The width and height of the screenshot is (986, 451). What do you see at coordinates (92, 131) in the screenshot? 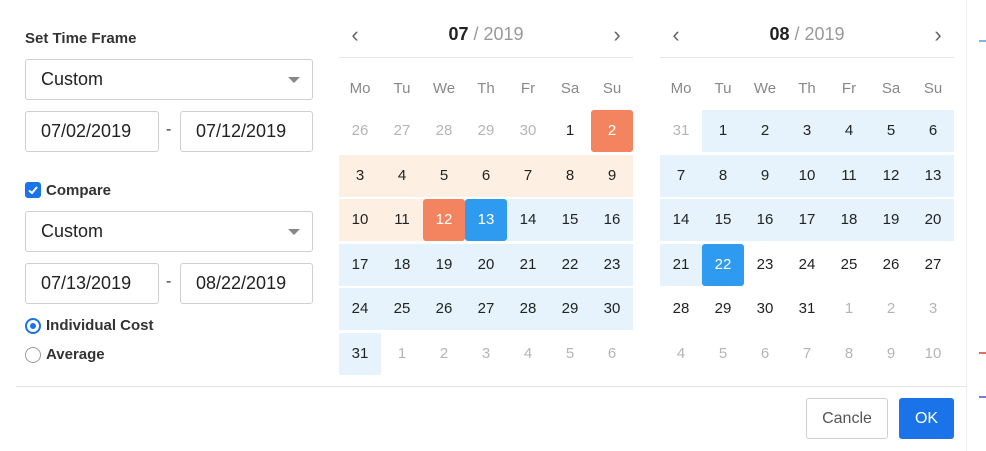
I see `start-date-input: 07/02/2019` at bounding box center [92, 131].